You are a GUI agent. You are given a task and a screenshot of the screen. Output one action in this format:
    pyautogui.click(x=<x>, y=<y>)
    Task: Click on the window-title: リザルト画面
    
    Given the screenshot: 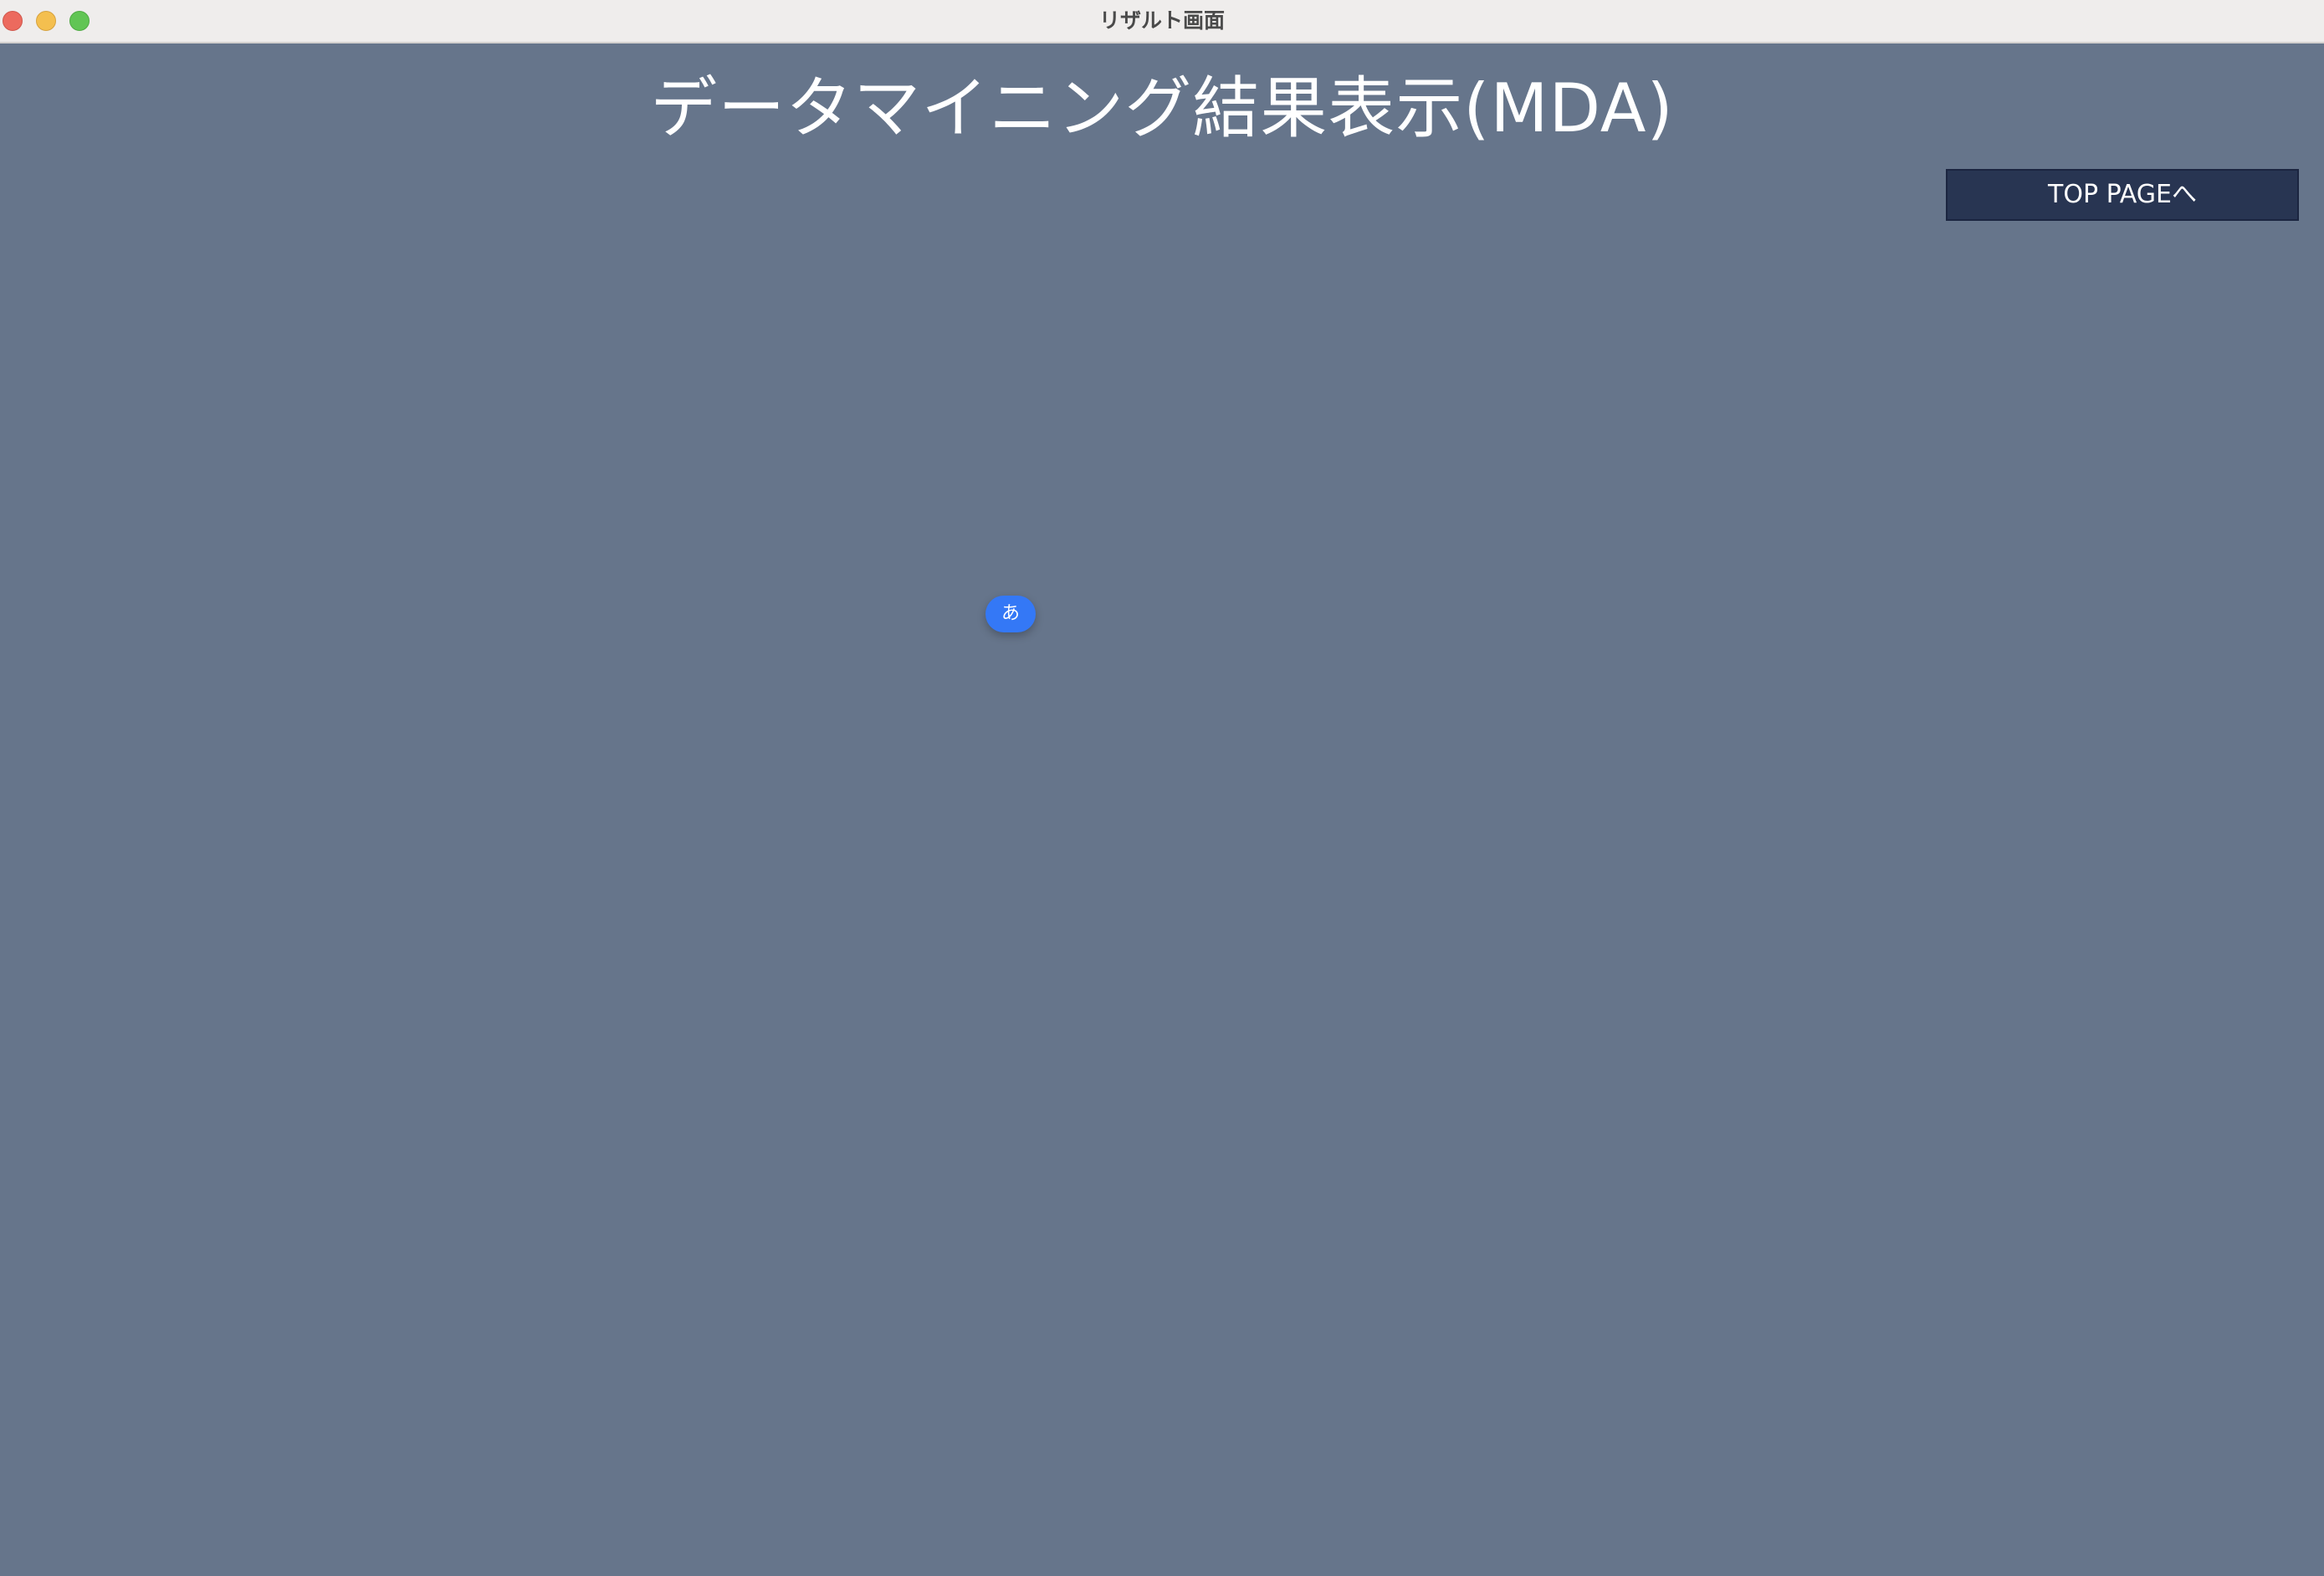 What is the action you would take?
    pyautogui.click(x=1162, y=20)
    